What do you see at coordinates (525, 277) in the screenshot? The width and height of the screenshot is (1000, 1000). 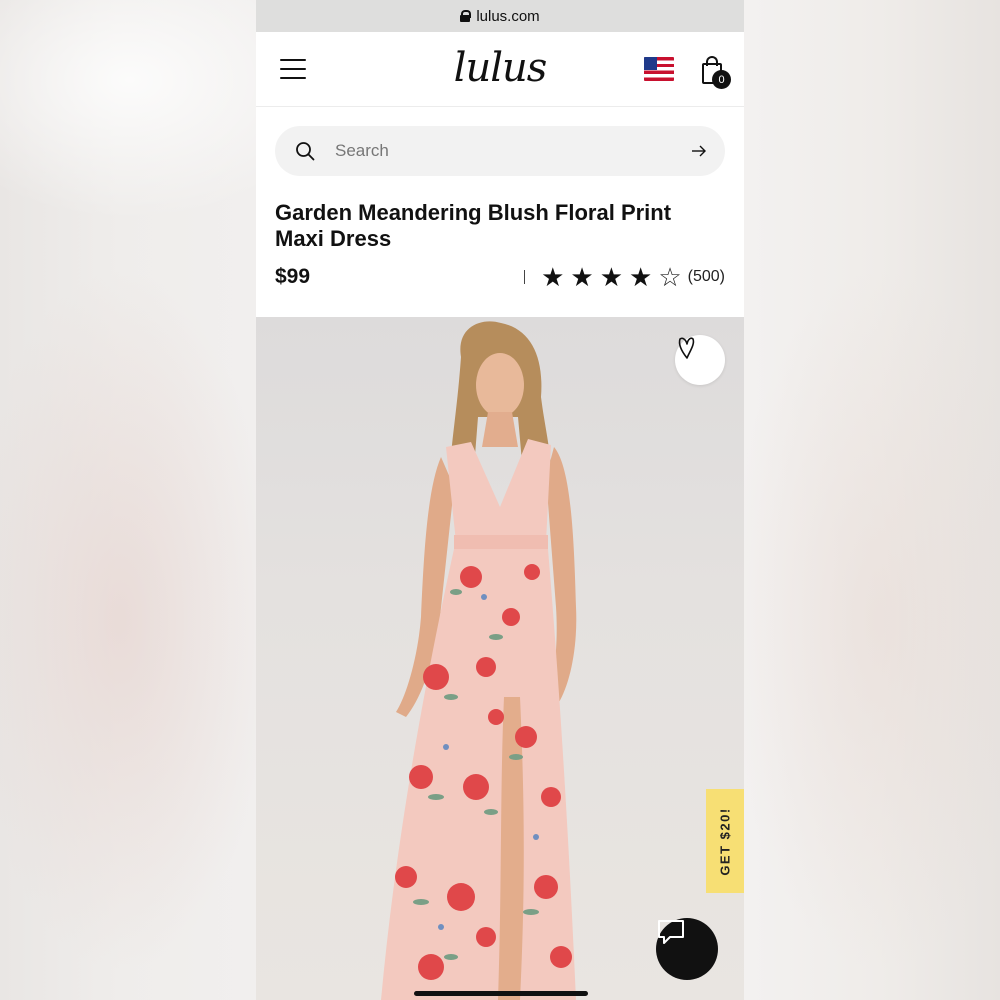 I see `divider` at bounding box center [525, 277].